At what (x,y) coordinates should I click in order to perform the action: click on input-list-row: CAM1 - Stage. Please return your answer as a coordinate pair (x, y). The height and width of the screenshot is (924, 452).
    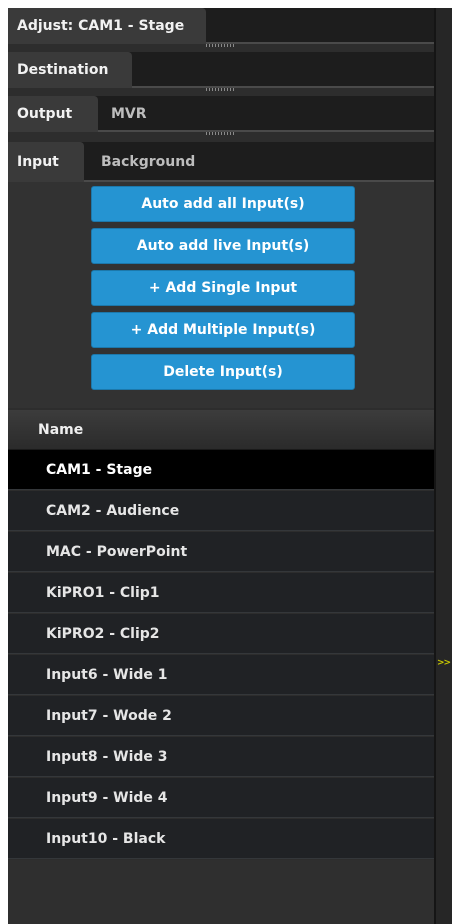
    Looking at the image, I should click on (221, 470).